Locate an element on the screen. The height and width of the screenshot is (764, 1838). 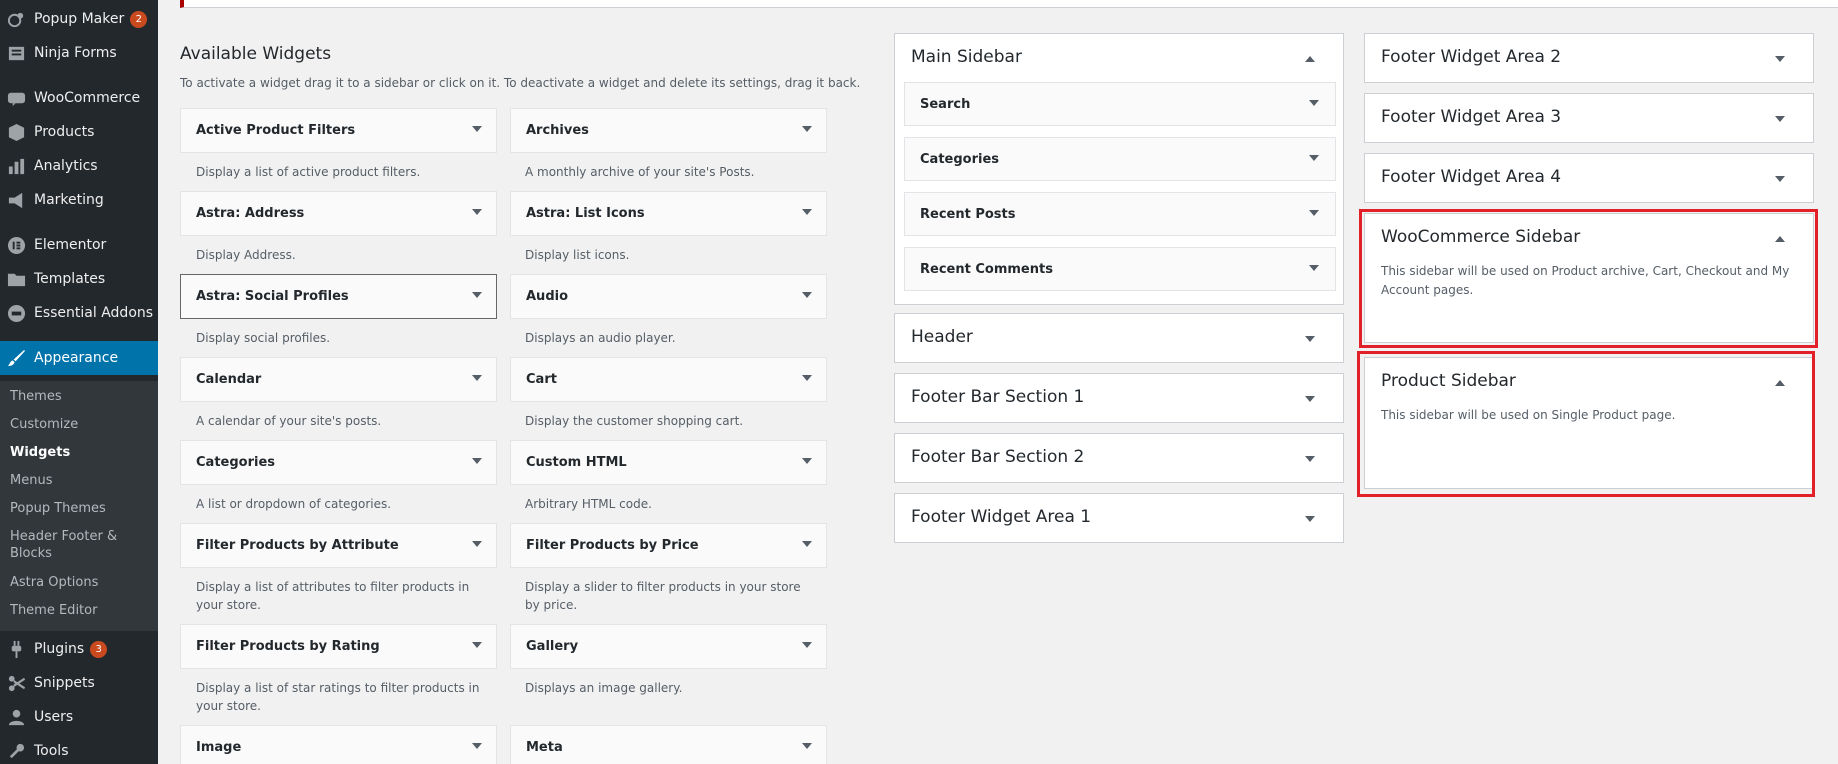
widget-description: A monthly archive of your site's Posts. is located at coordinates (640, 172).